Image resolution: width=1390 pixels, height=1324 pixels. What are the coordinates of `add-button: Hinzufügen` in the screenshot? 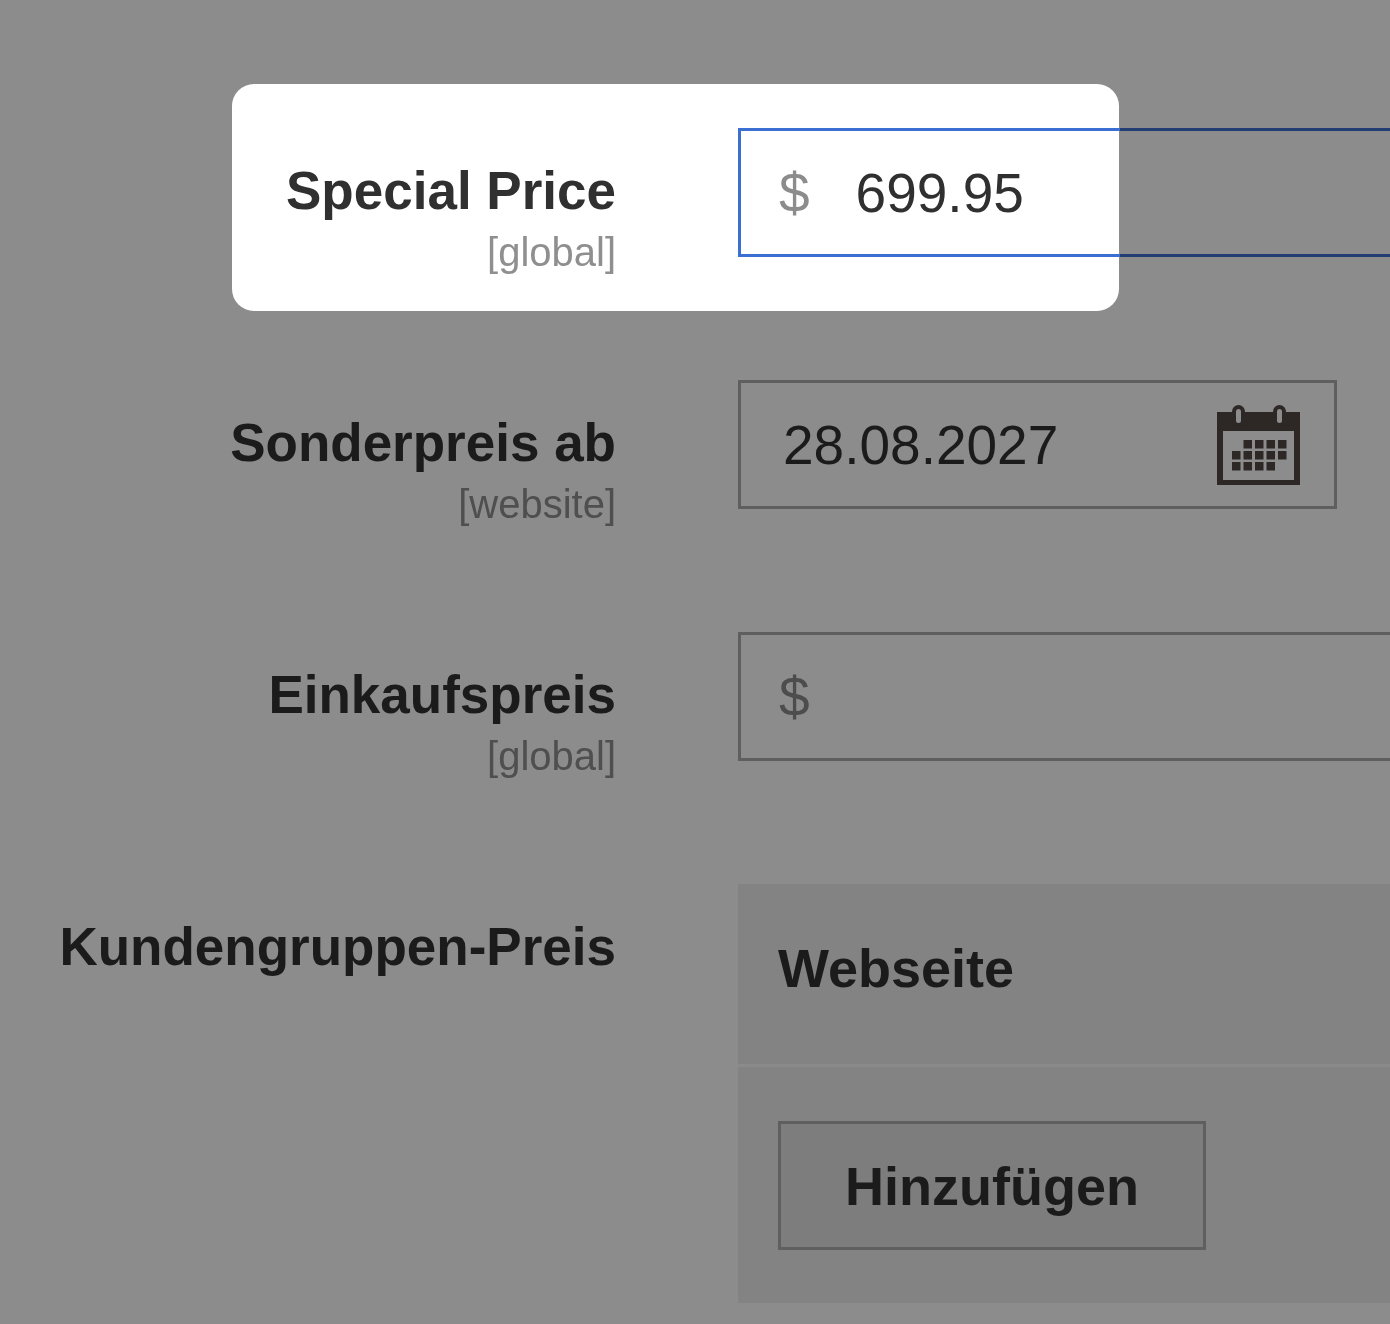 It's located at (992, 1185).